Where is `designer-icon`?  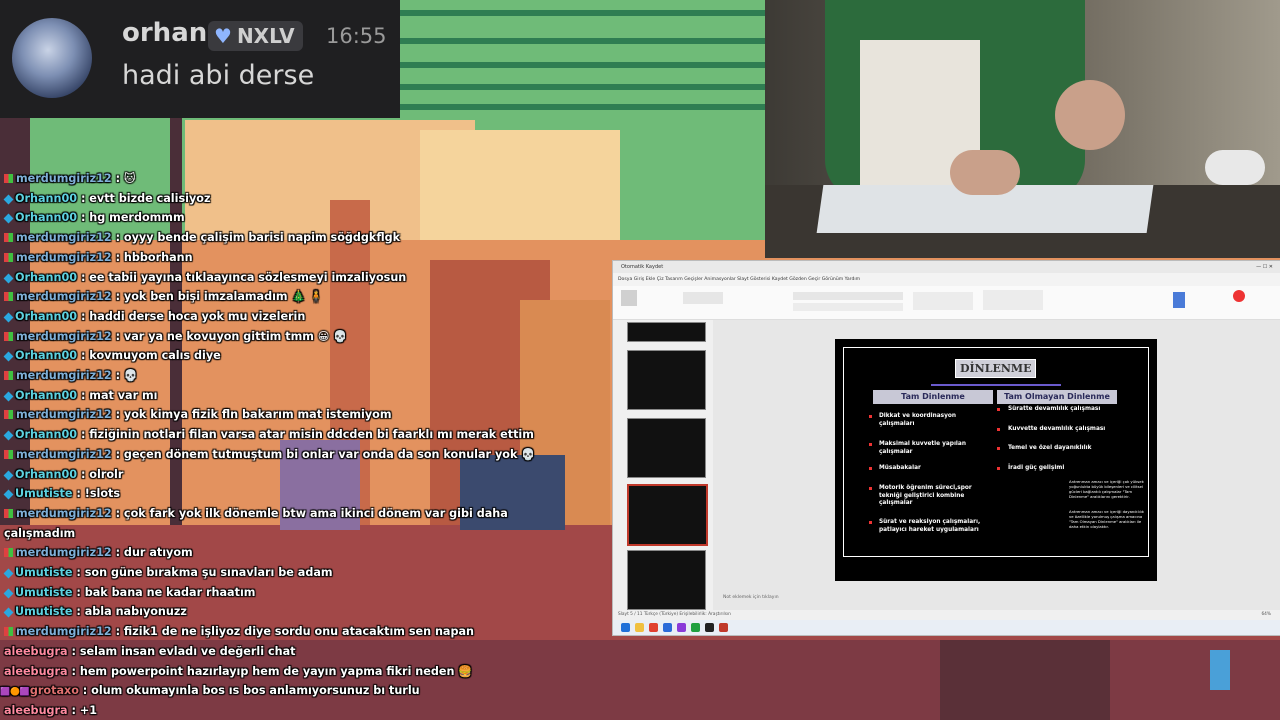 designer-icon is located at coordinates (1239, 296).